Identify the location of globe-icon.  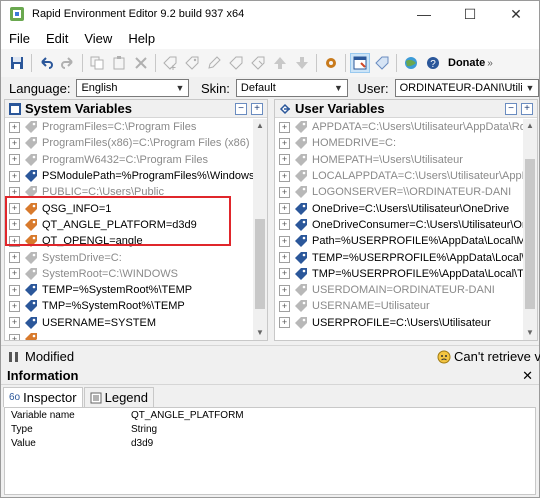
(411, 63).